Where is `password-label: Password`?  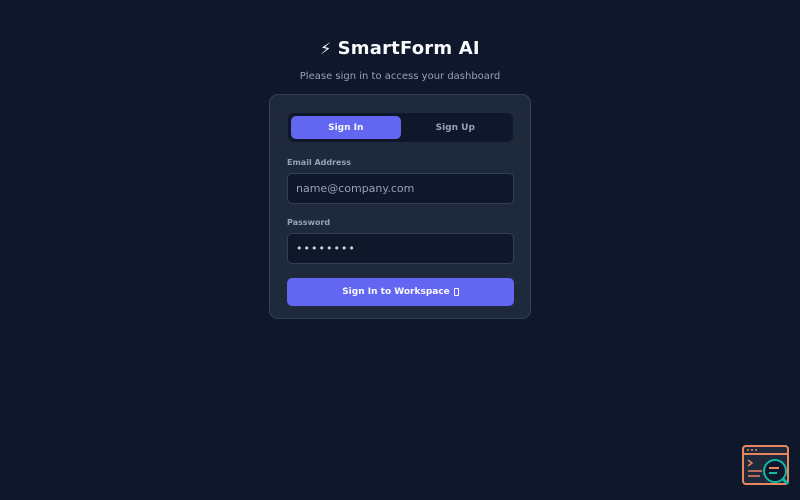 password-label: Password is located at coordinates (309, 222).